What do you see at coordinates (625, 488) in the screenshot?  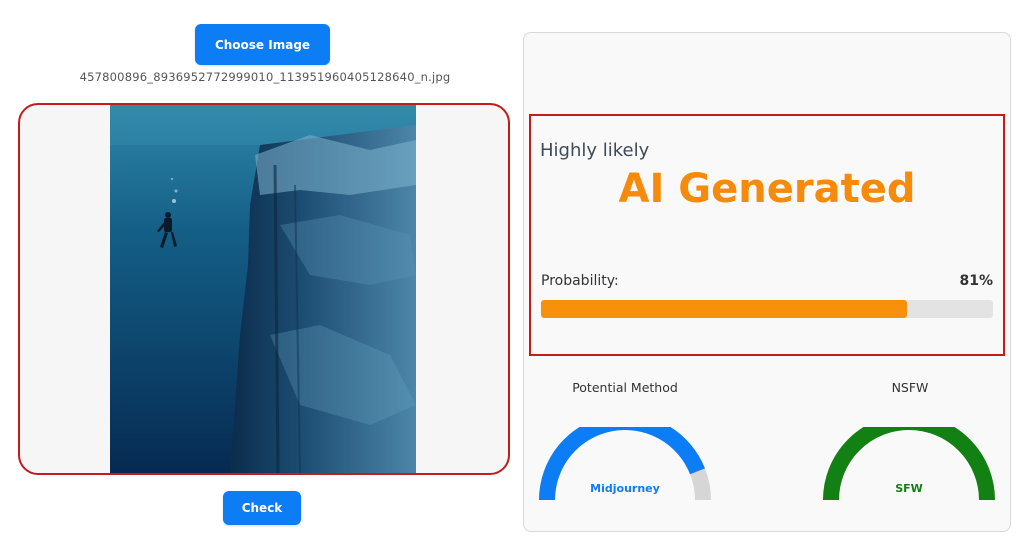 I see `potential-method-value: Midjourney` at bounding box center [625, 488].